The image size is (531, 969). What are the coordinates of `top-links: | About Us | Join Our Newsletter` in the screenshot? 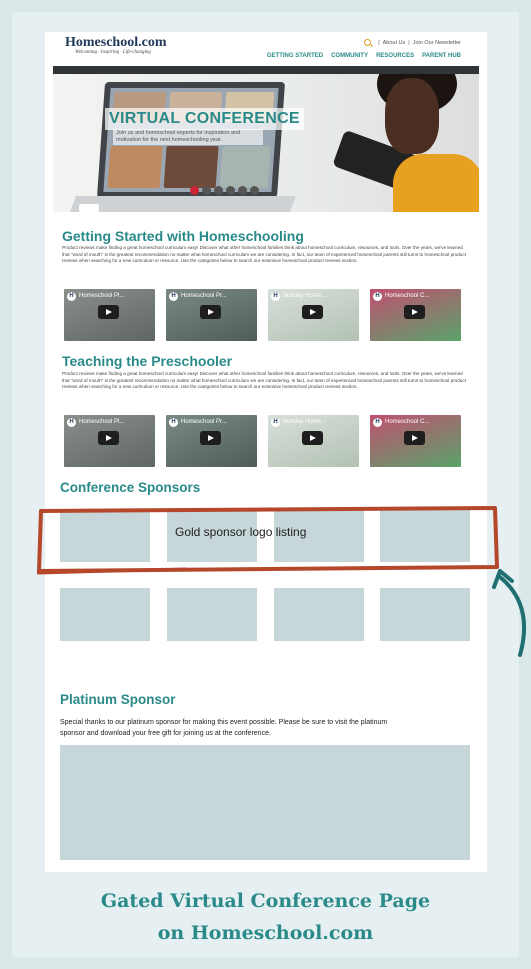 It's located at (412, 42).